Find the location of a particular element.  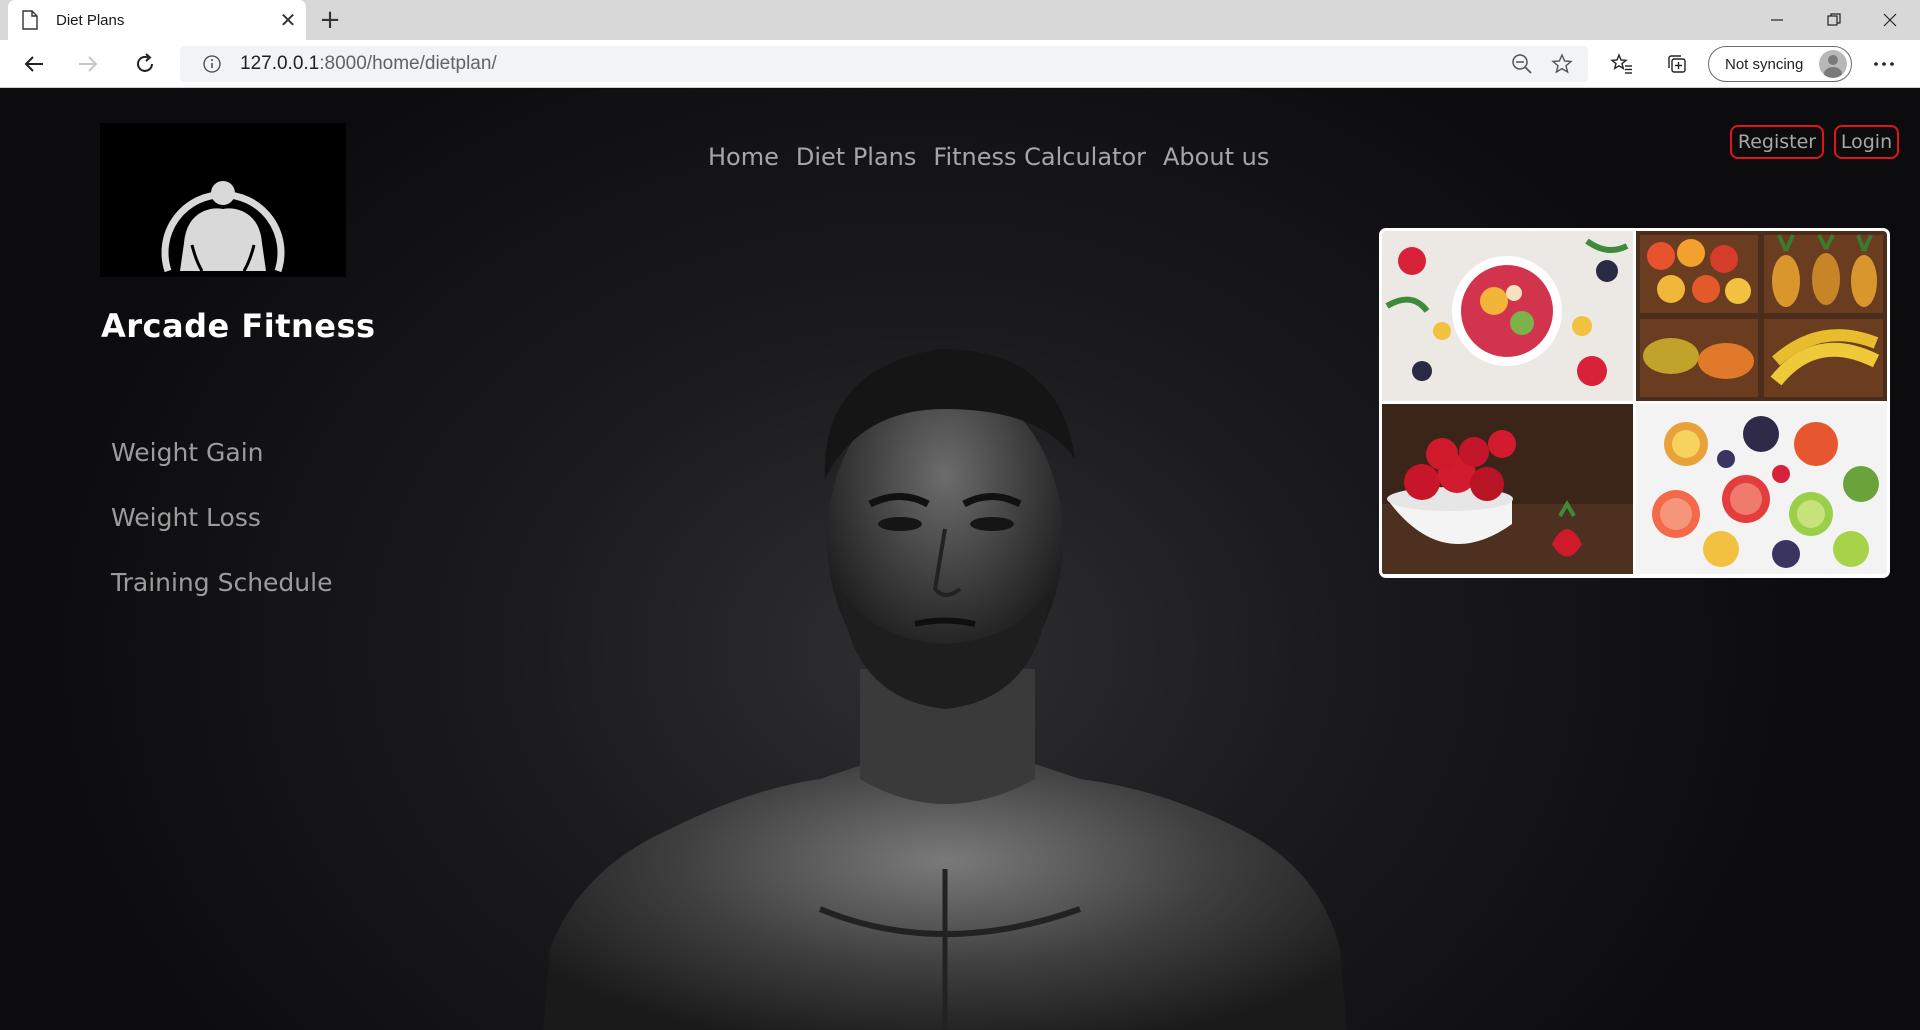

restore-icon is located at coordinates (1834, 20).